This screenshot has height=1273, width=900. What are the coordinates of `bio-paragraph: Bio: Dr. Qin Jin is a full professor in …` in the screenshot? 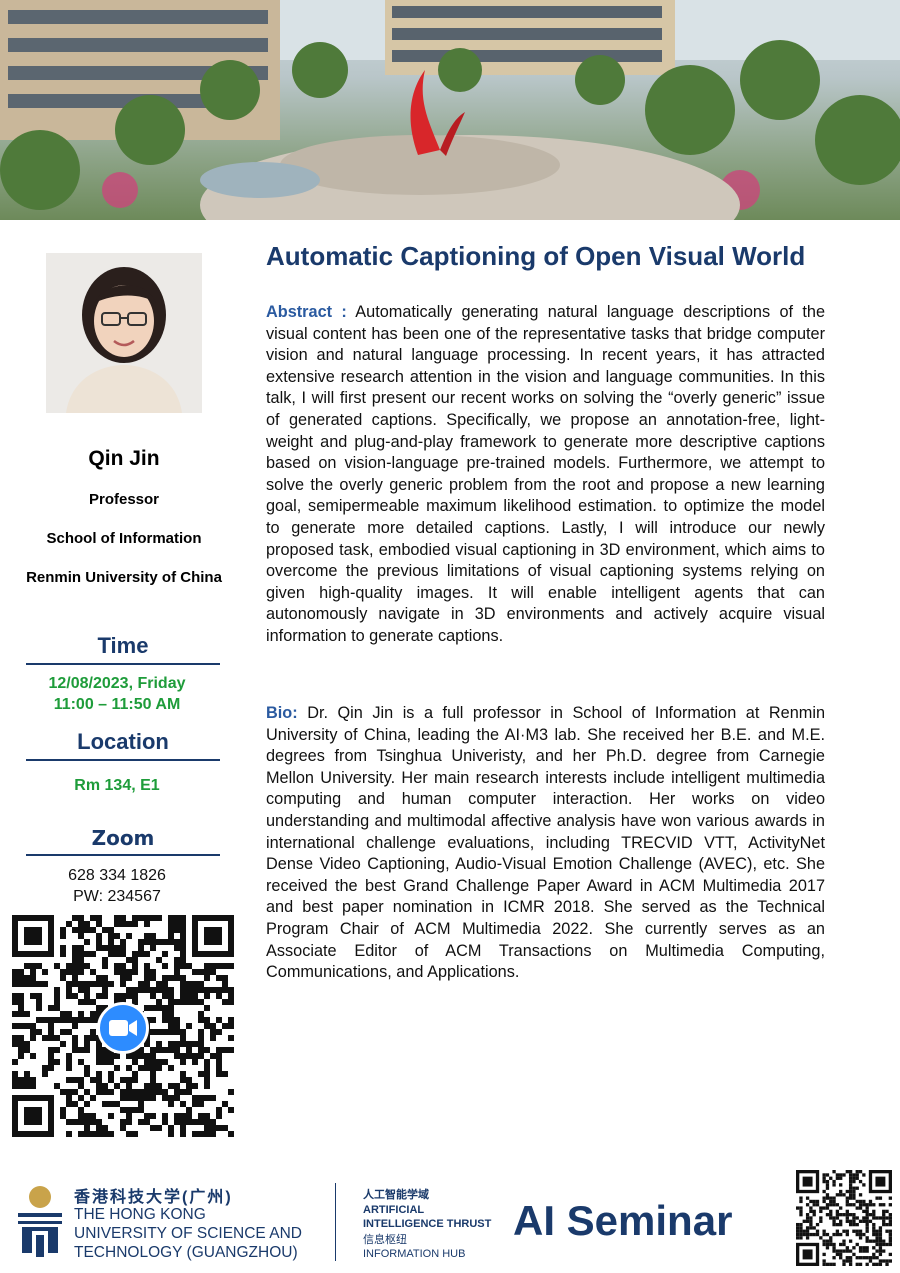 It's located at (545, 843).